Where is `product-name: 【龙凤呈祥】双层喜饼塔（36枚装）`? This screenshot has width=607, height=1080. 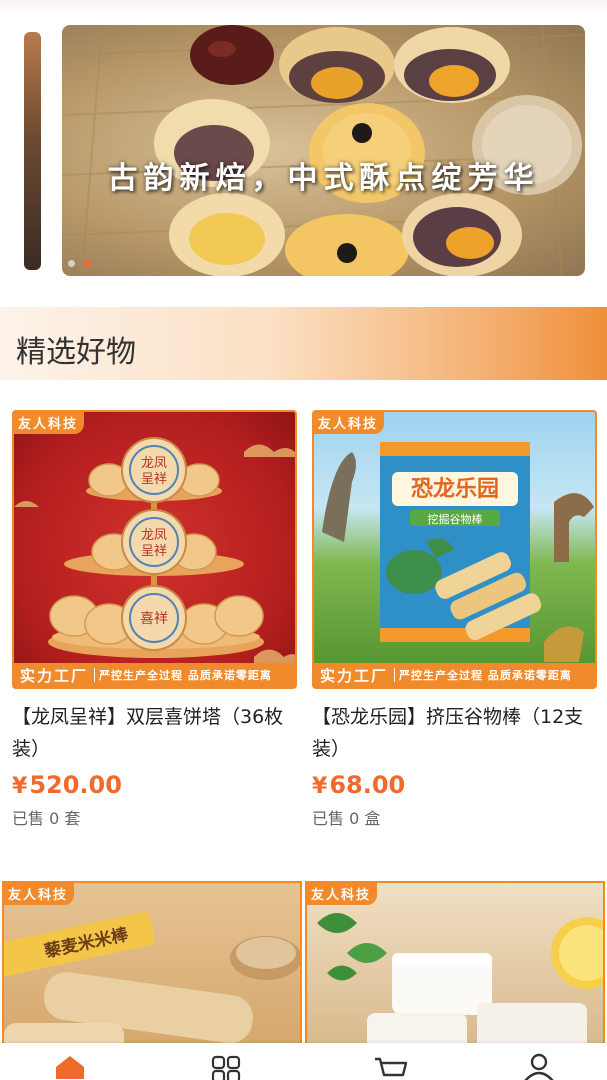
product-name: 【龙凤呈祥】双层喜饼塔（36枚装） is located at coordinates (154, 733).